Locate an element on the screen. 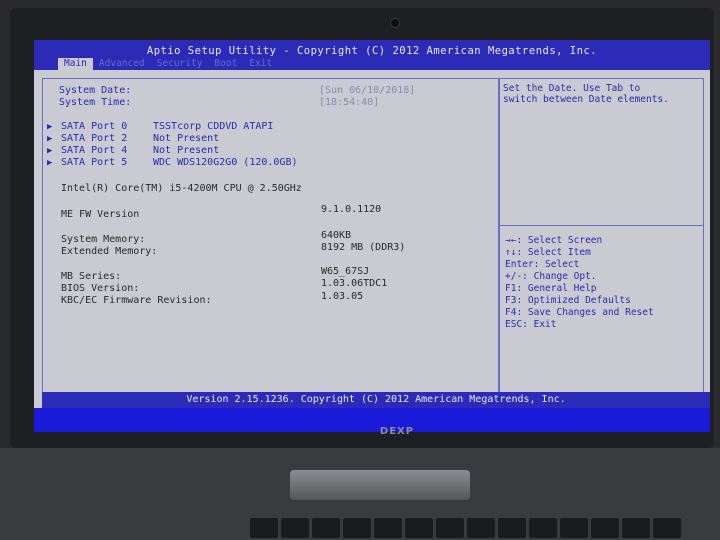 Image resolution: width=720 pixels, height=540 pixels. system-memory-value: 640KB is located at coordinates (336, 235).